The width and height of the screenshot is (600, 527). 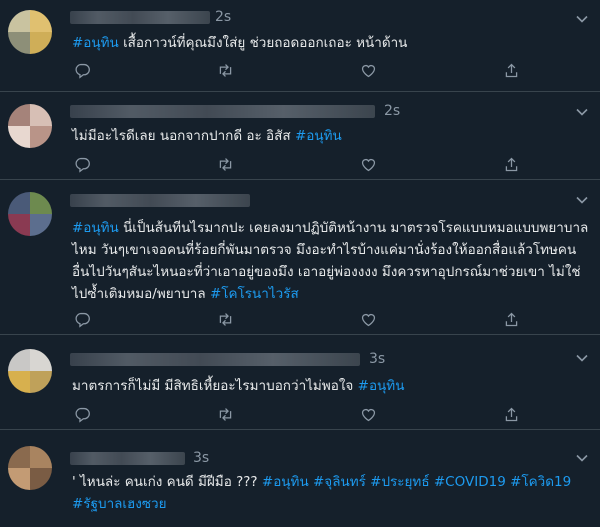 What do you see at coordinates (119, 504) in the screenshot?
I see `hashtag-link: #รัฐบาลเฮงซวย` at bounding box center [119, 504].